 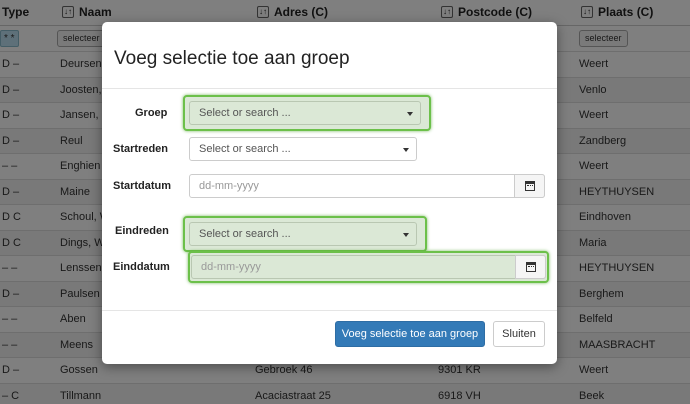 I want to click on close-button: Sluiten, so click(x=519, y=334).